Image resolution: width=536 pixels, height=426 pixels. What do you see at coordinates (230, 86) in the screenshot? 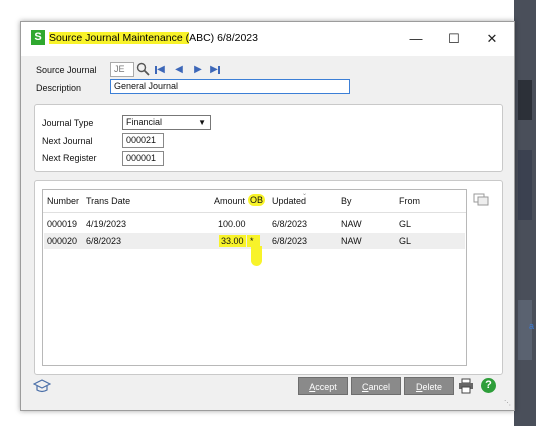
I see `description-input: General Journal` at bounding box center [230, 86].